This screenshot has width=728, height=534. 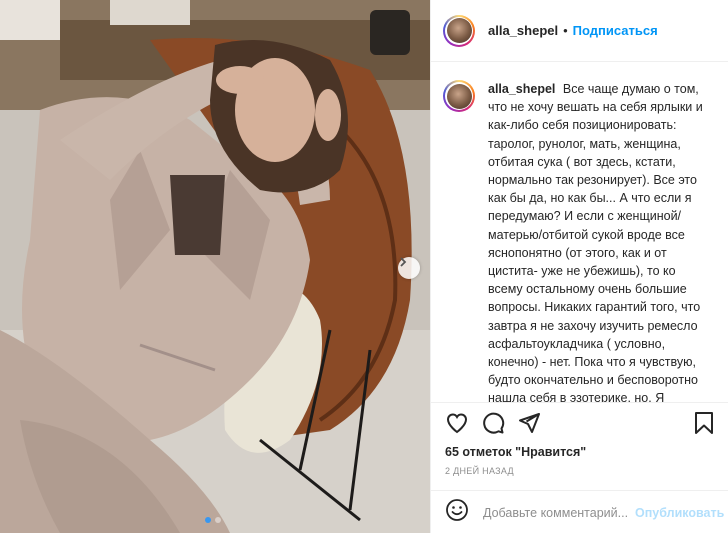 I want to click on header-username: alla_shepel, so click(x=523, y=30).